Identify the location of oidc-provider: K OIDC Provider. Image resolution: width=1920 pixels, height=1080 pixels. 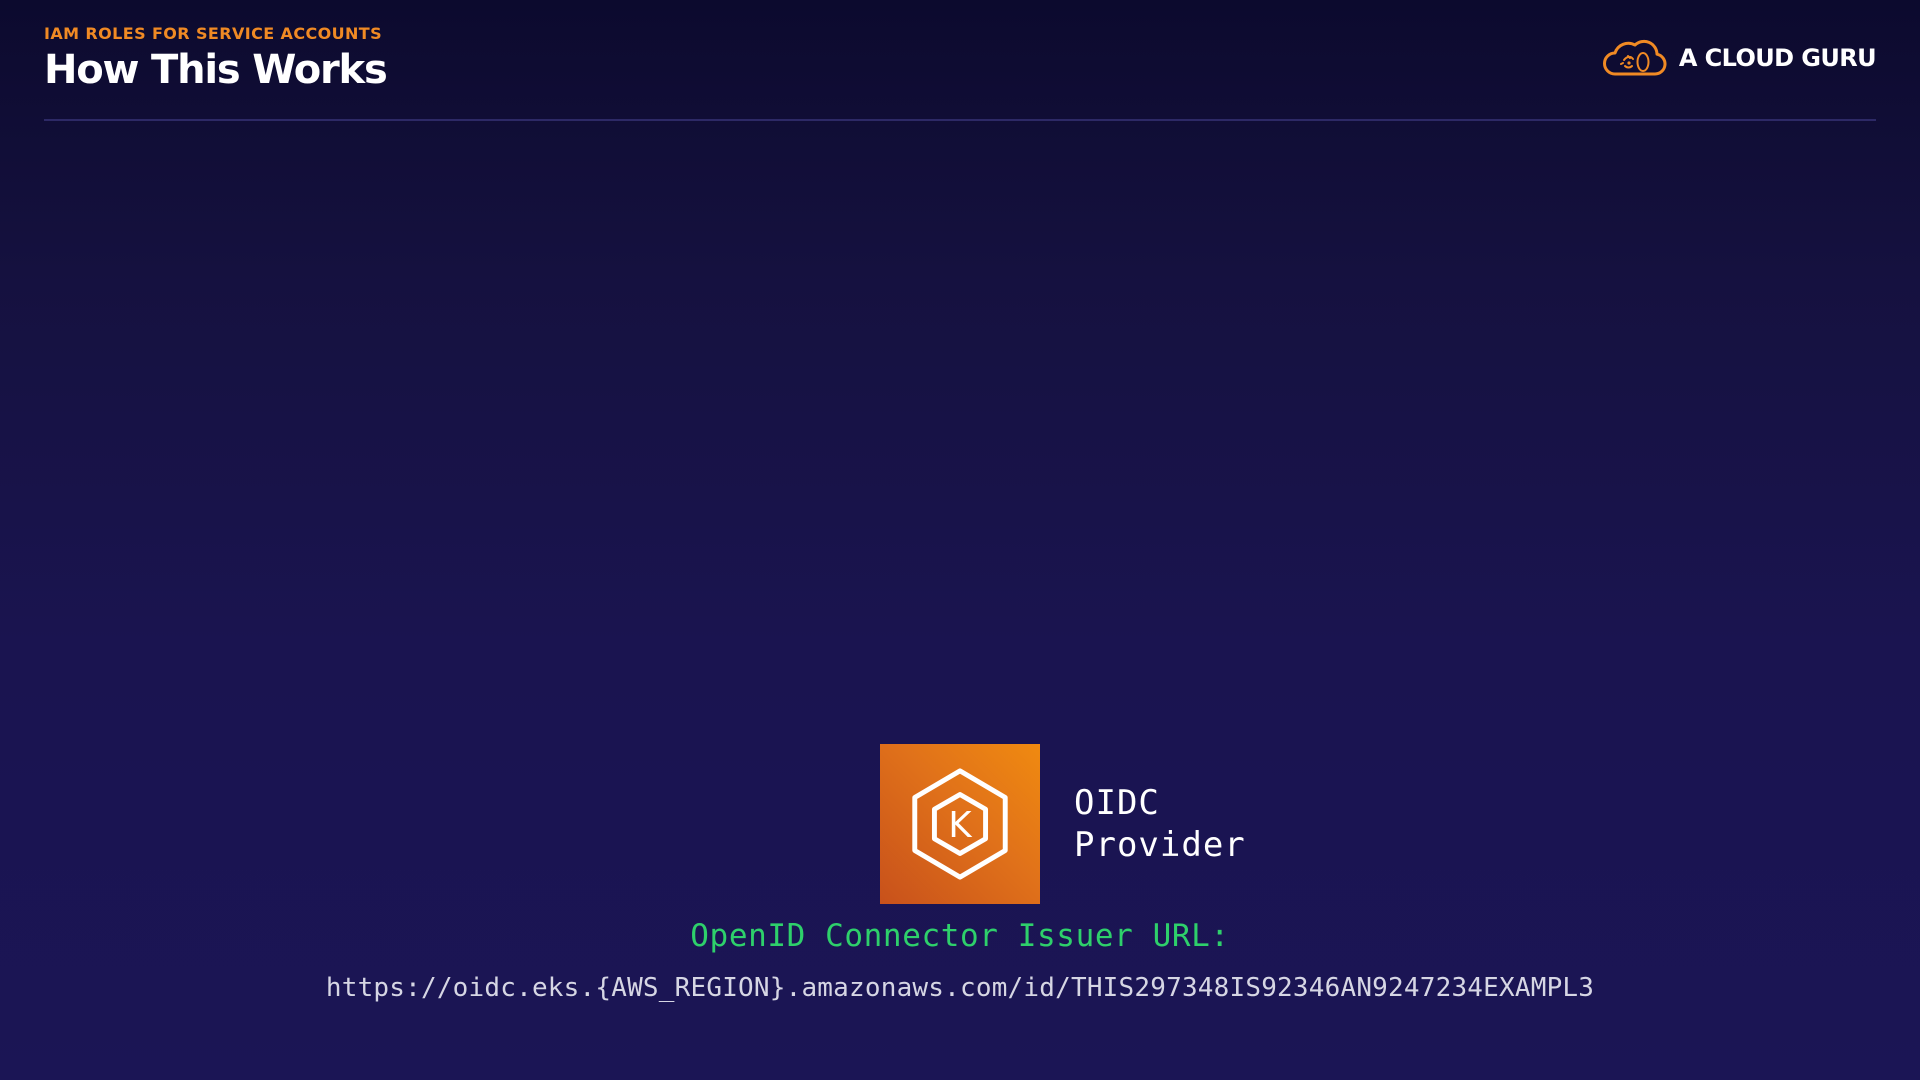
(1063, 824).